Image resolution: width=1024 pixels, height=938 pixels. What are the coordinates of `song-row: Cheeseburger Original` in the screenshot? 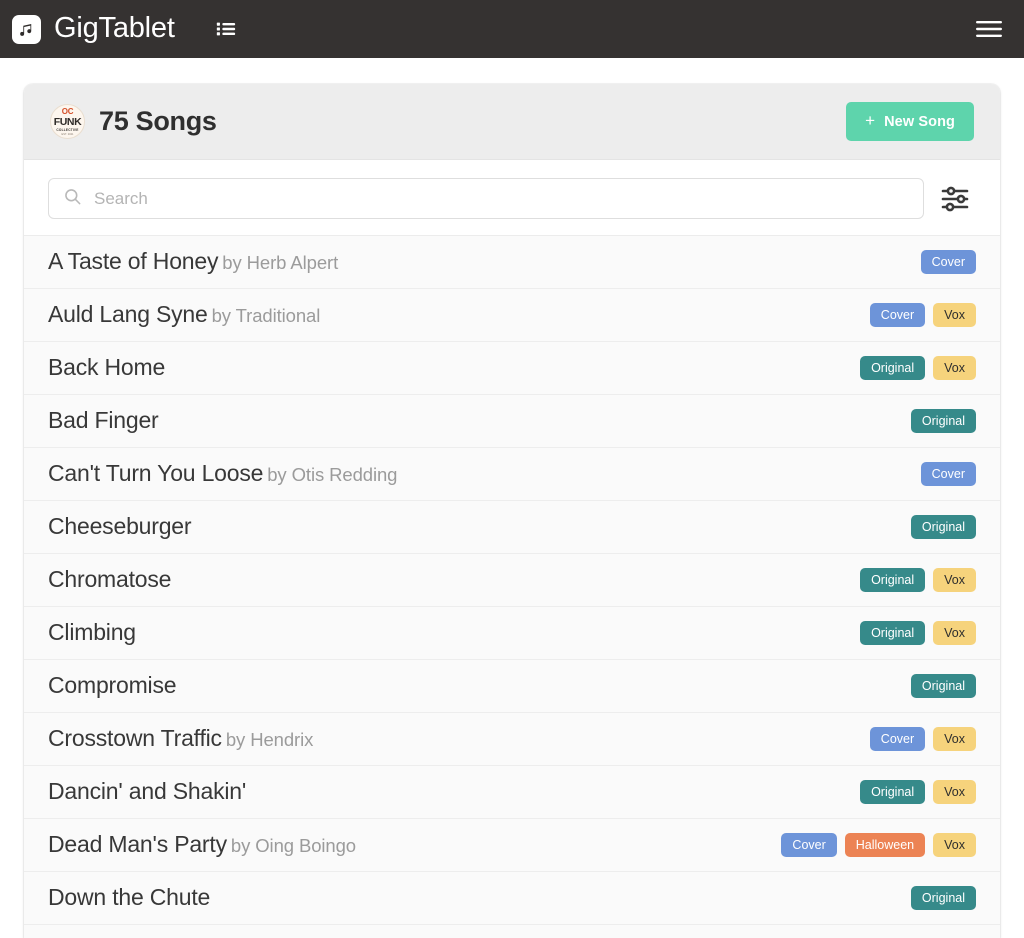 It's located at (512, 527).